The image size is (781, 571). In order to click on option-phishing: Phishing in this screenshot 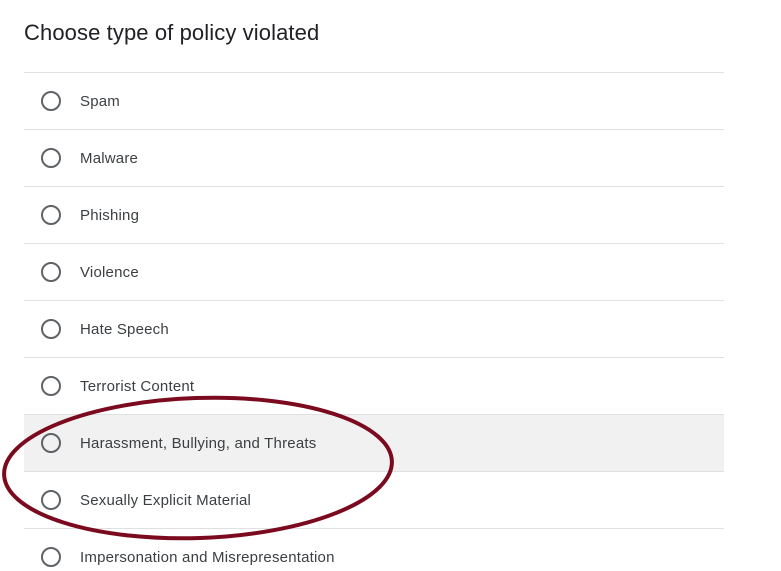, I will do `click(374, 215)`.